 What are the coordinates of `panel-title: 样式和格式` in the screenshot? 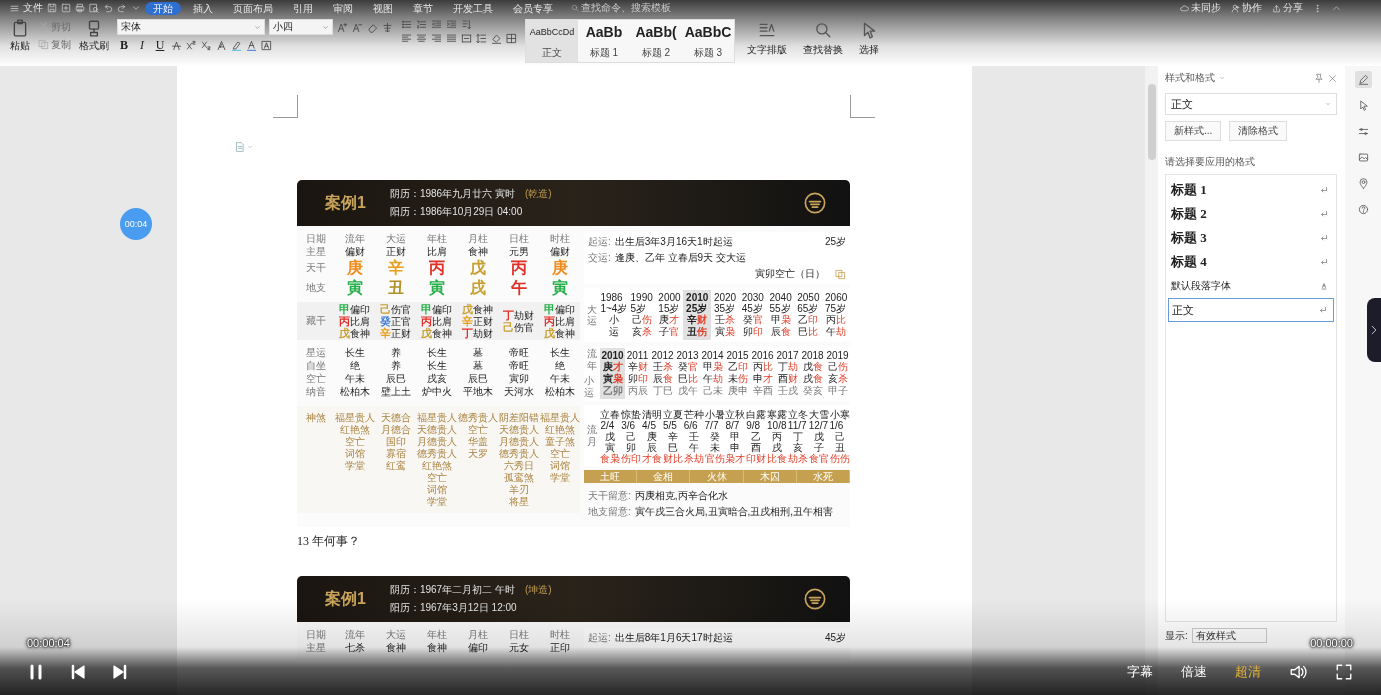 It's located at (1190, 78).